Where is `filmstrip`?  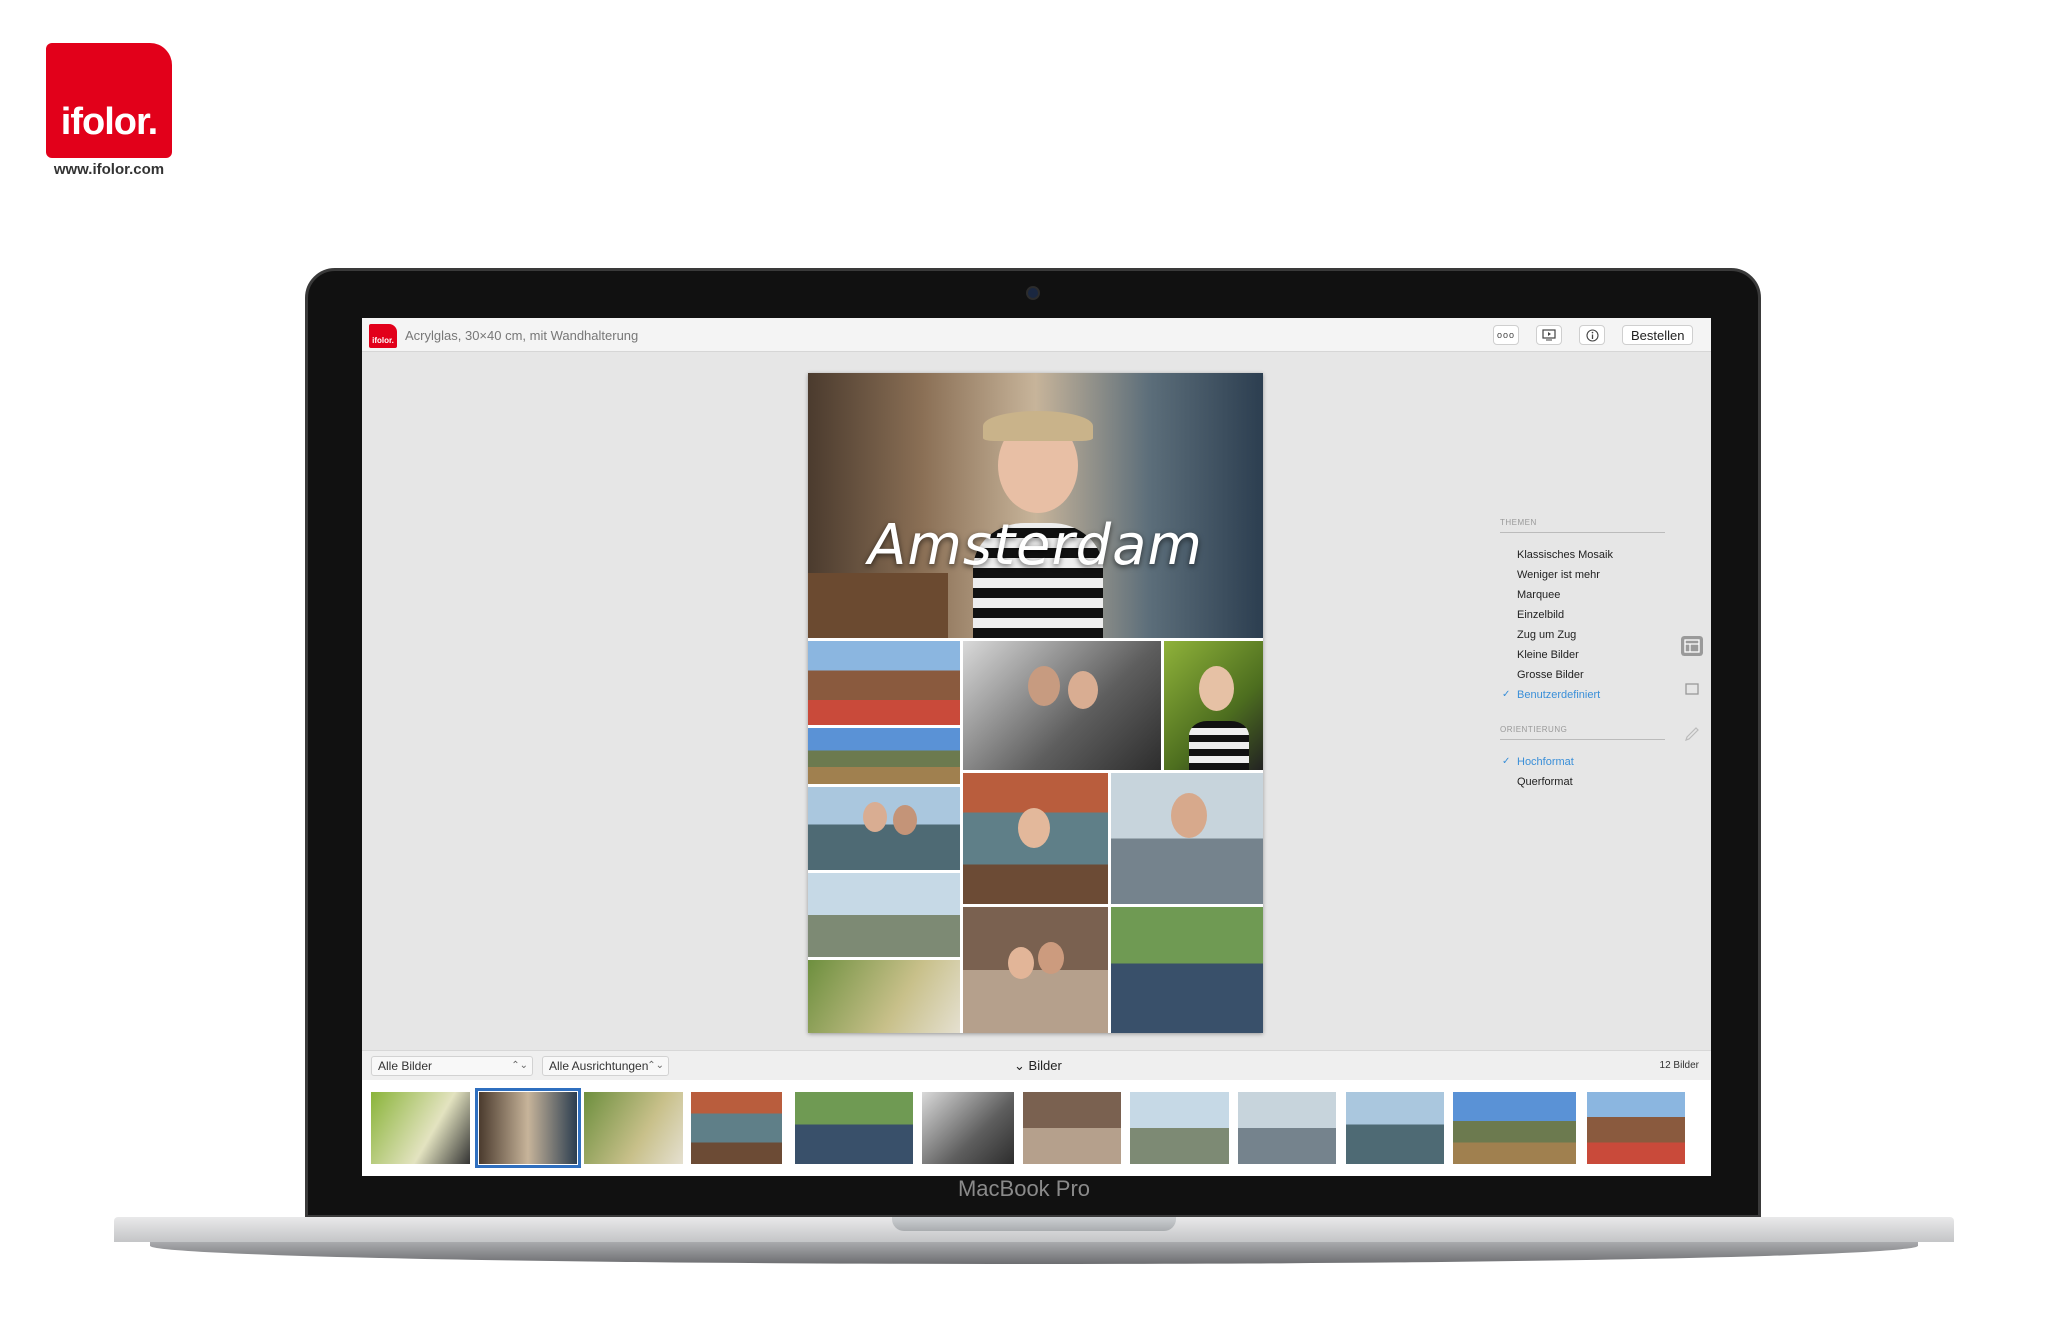 filmstrip is located at coordinates (1036, 1128).